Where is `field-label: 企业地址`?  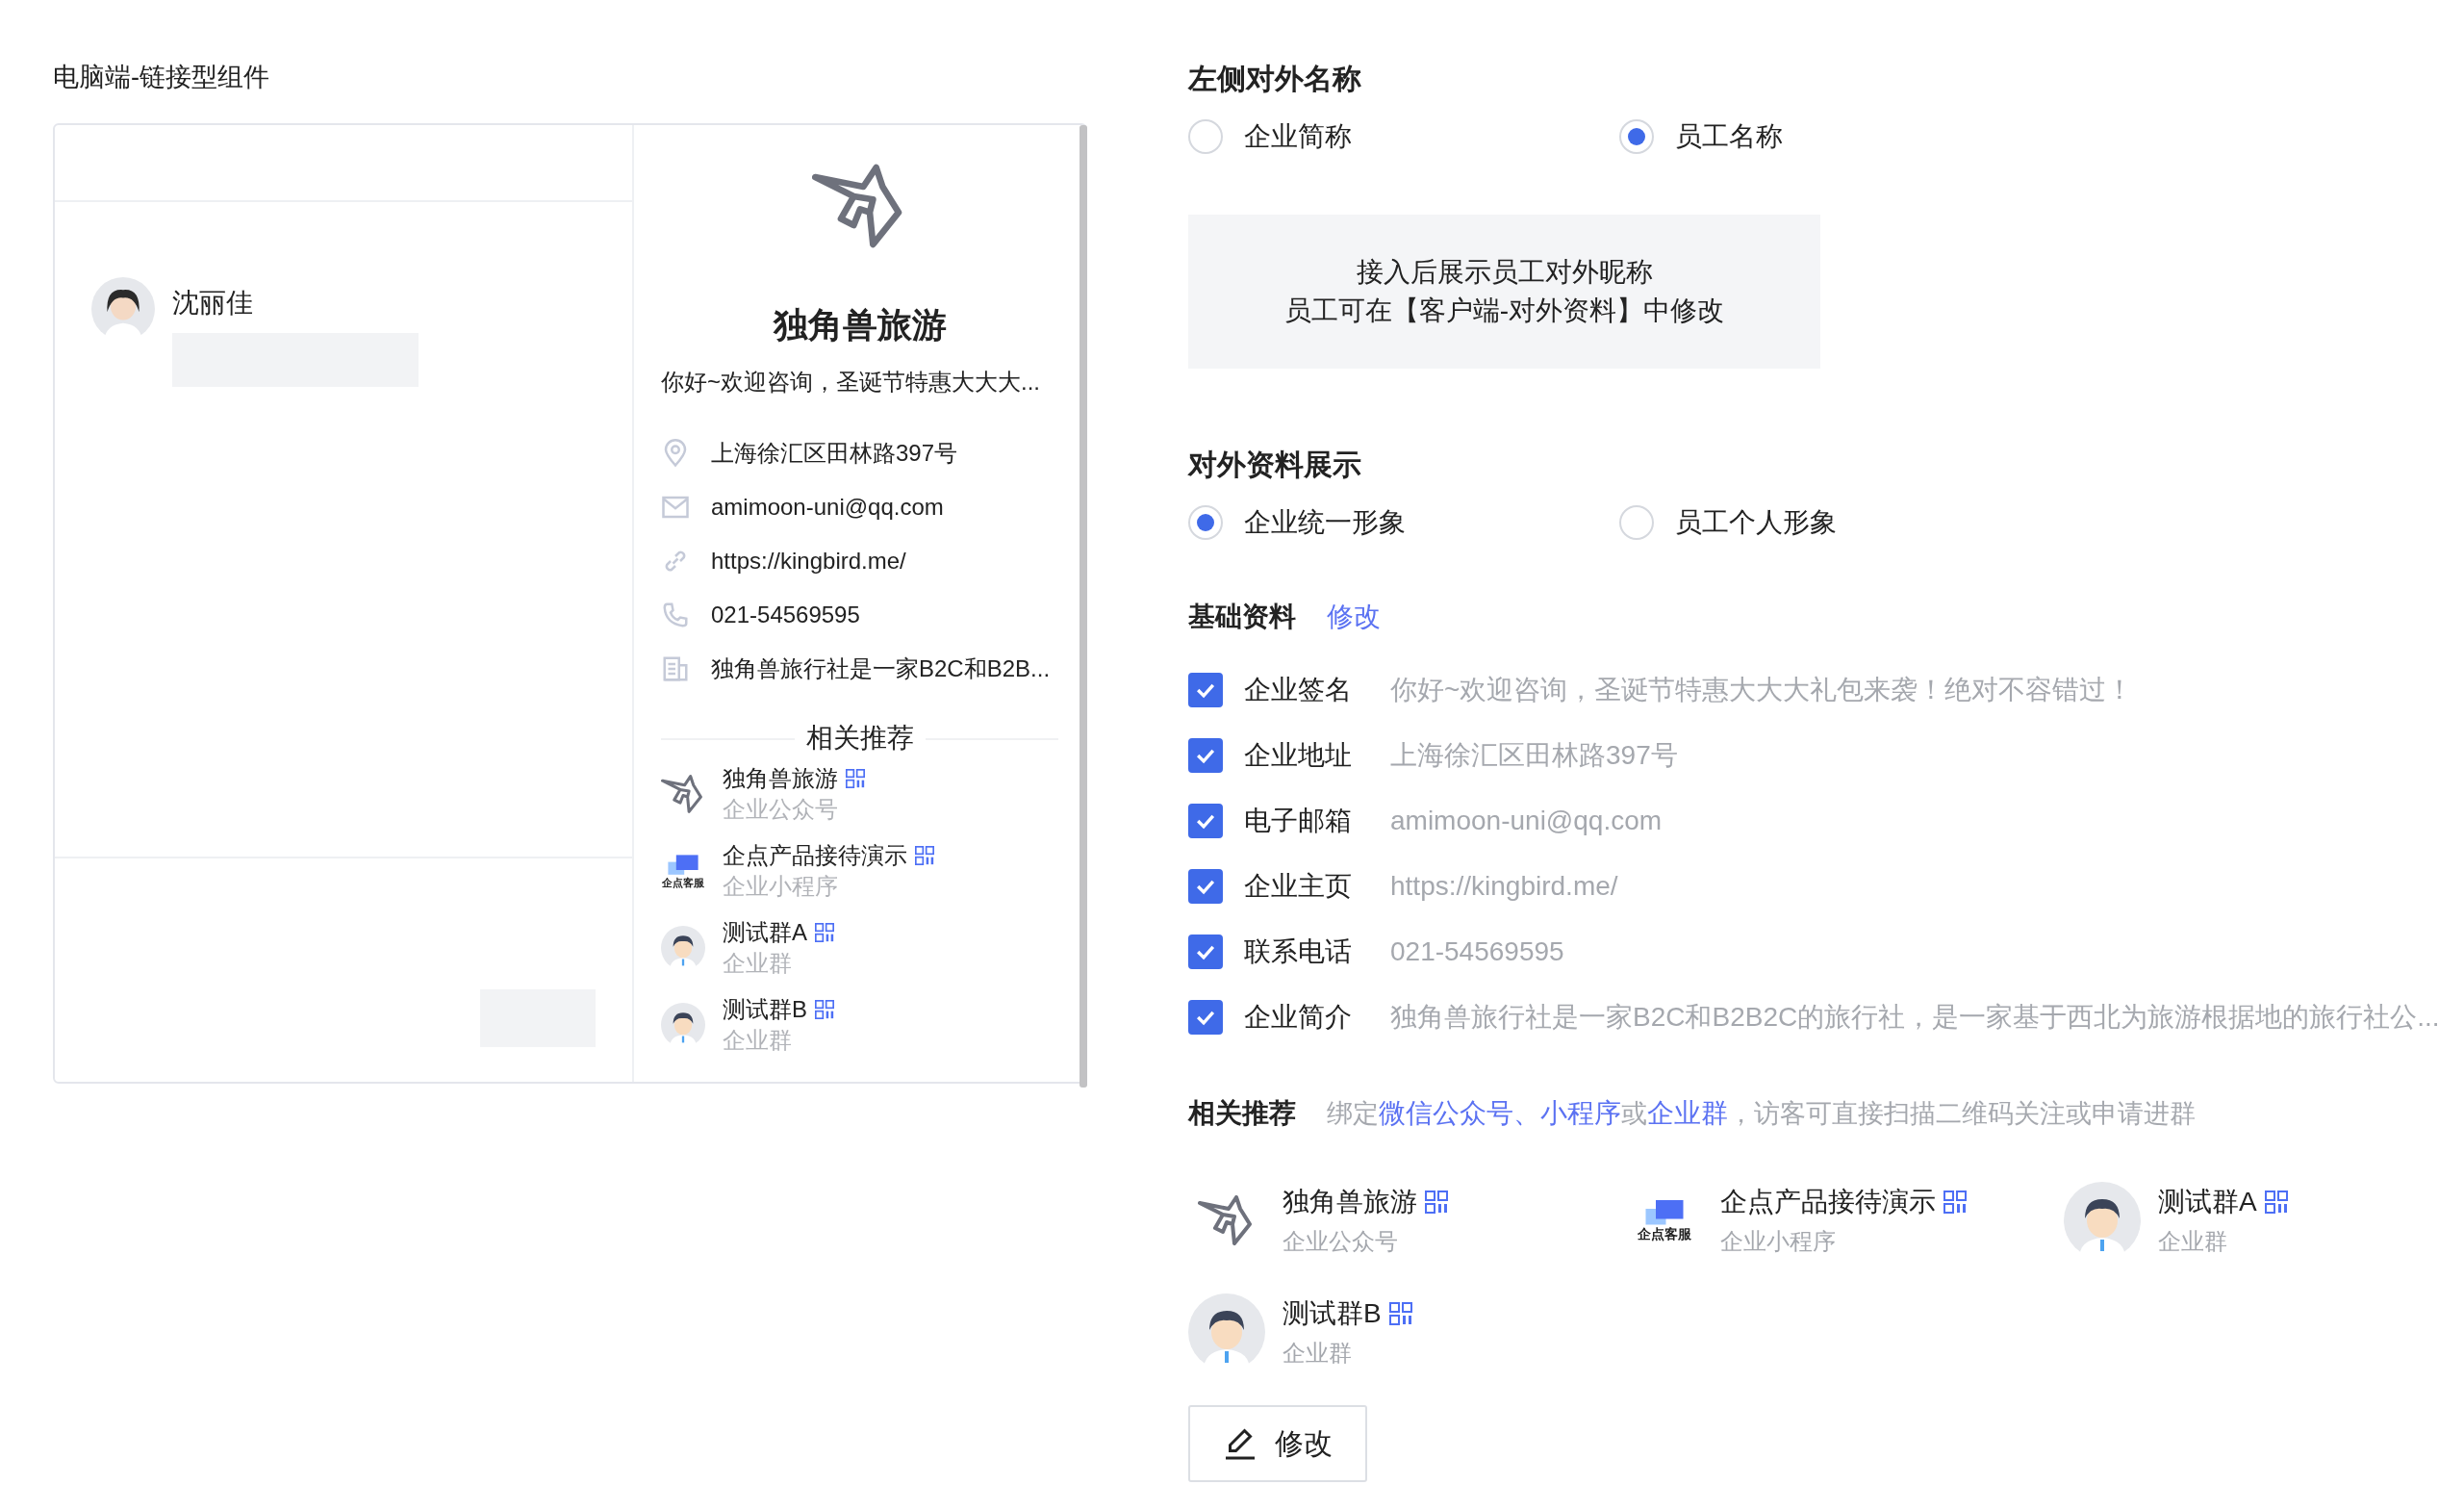 field-label: 企业地址 is located at coordinates (1298, 755).